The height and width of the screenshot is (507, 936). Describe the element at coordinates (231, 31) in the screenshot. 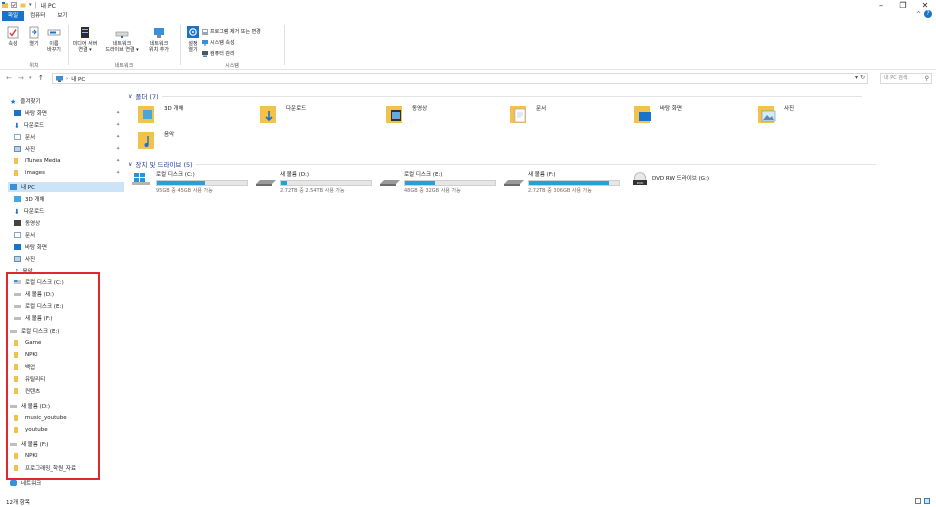

I see `uninstall-program-button: 프로그램 제거 또는 변경` at that location.